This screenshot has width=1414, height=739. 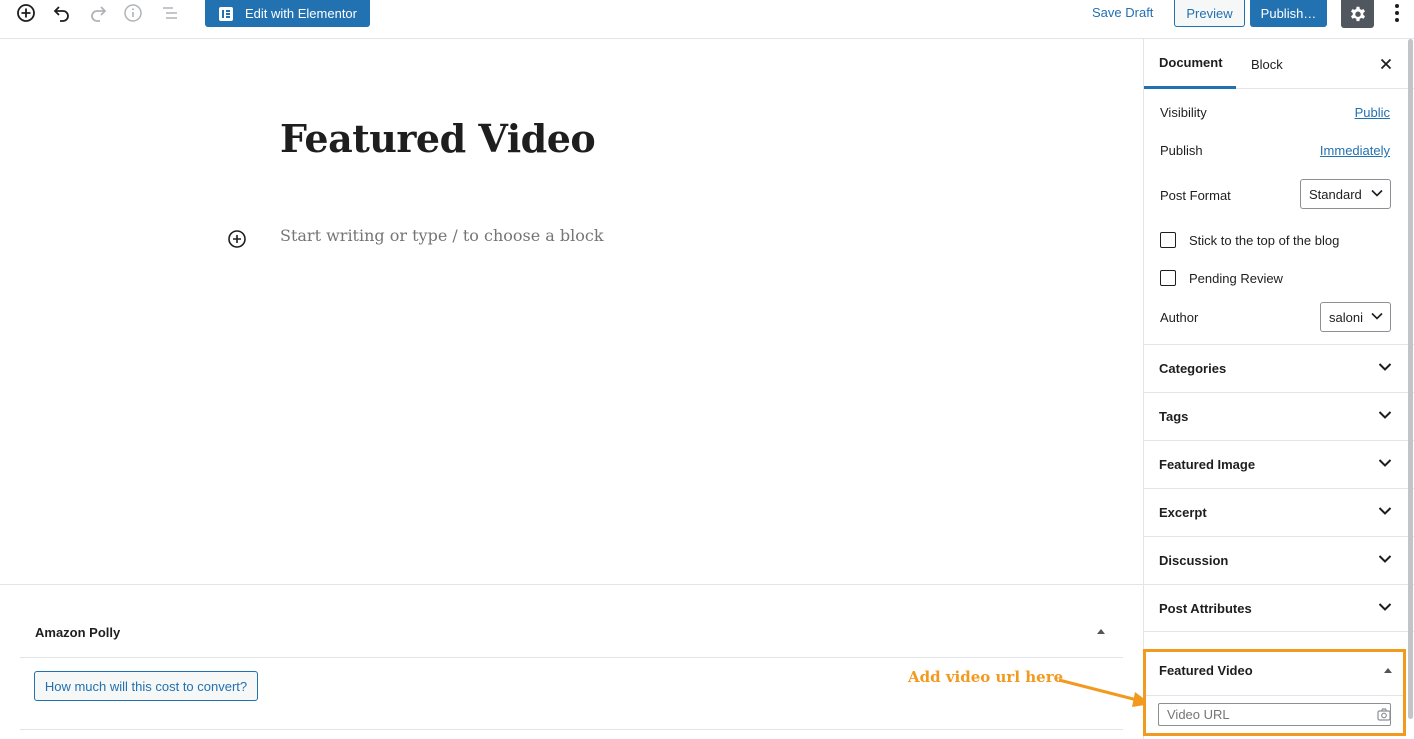 I want to click on publish-label: Publish, so click(x=1181, y=150).